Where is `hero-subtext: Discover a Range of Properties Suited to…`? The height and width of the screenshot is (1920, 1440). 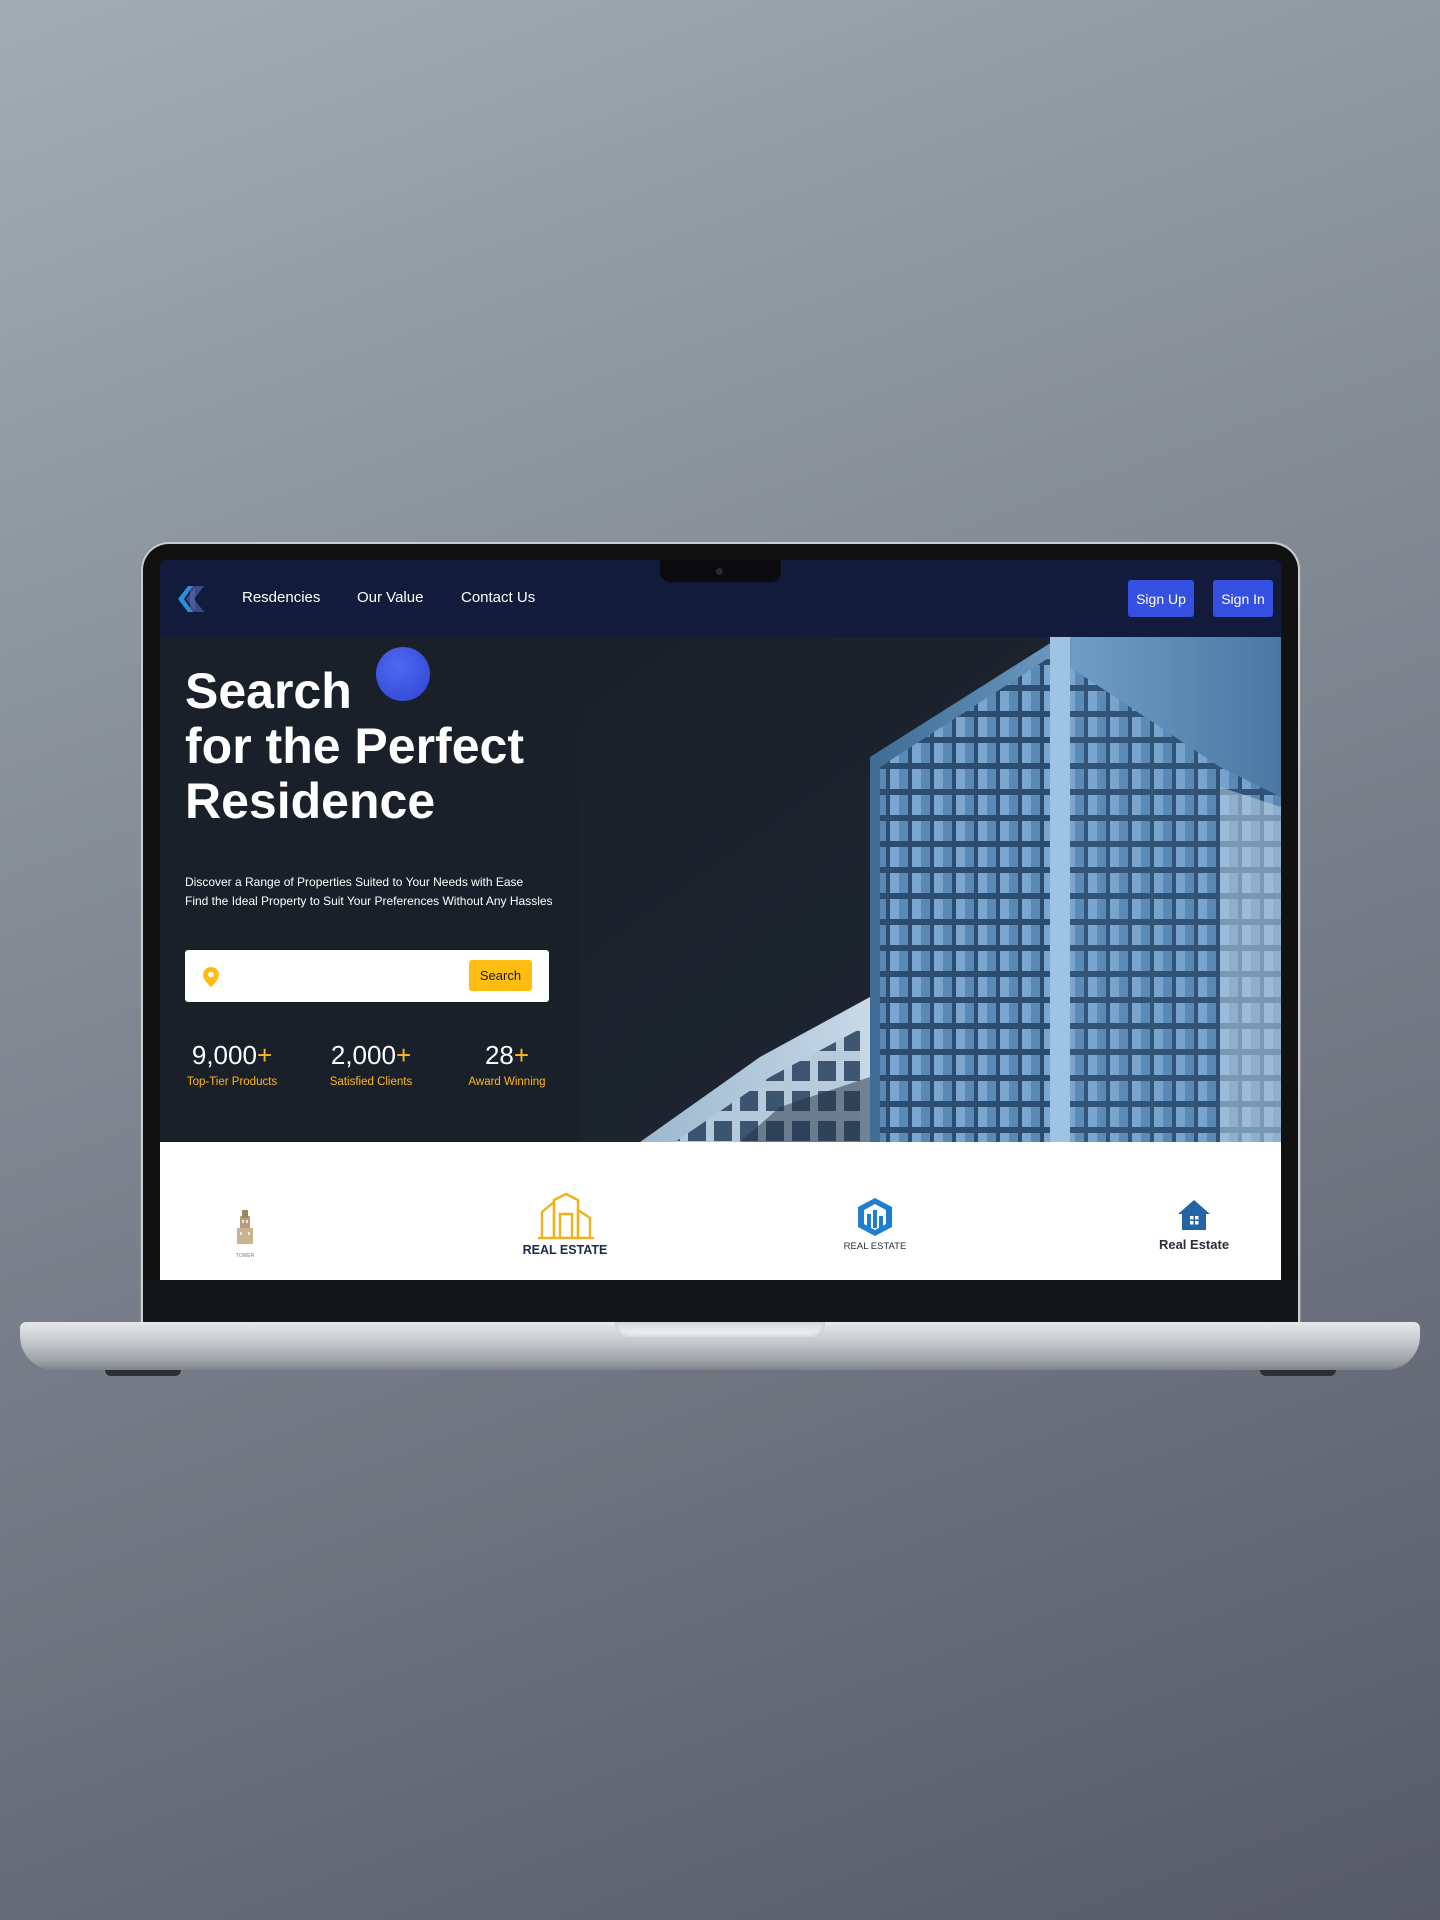 hero-subtext: Discover a Range of Properties Suited to… is located at coordinates (369, 892).